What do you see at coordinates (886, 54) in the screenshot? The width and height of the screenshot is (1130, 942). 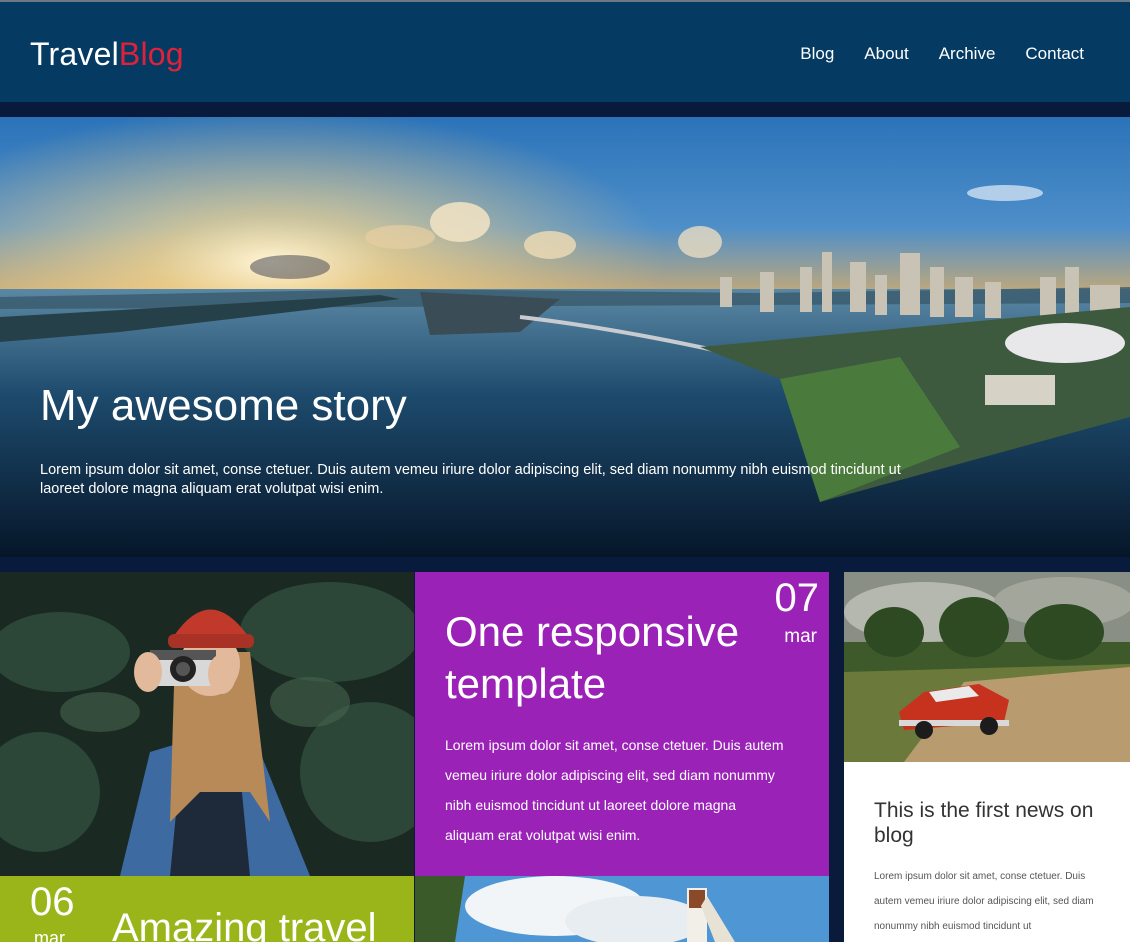 I see `nav-about: About` at bounding box center [886, 54].